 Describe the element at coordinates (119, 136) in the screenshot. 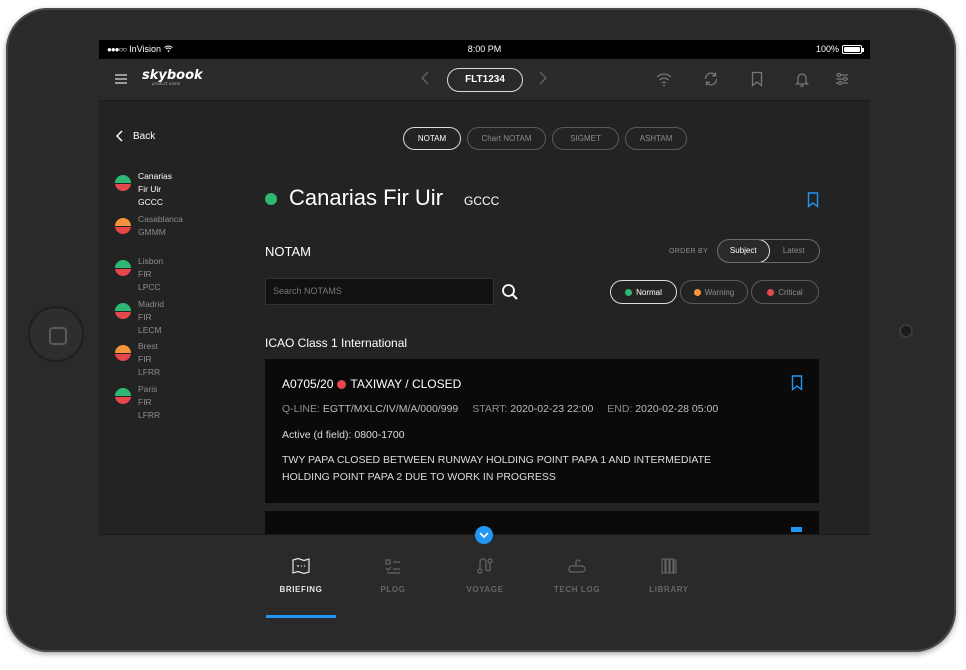

I see `back-chevron-icon` at that location.